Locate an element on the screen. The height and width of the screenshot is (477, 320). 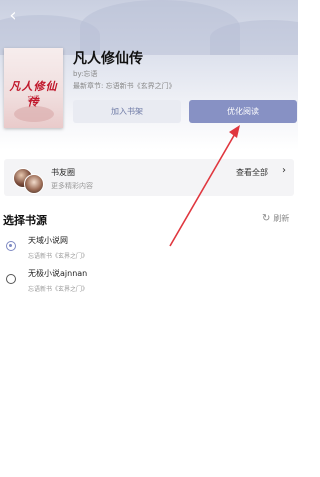
source-name: 无极小说ajnnan is located at coordinates (58, 273).